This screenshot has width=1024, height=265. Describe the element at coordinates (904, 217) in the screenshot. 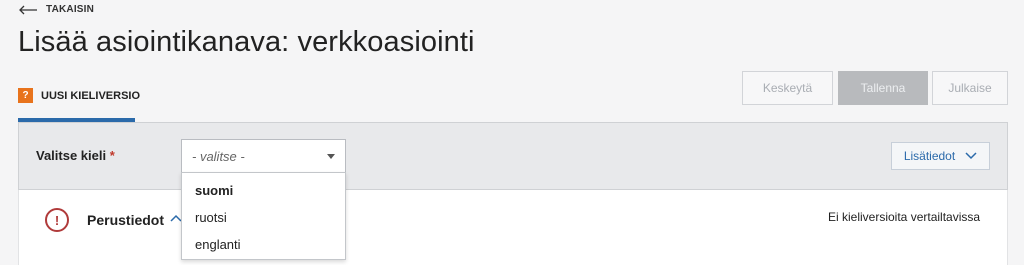

I see `compare-status-text: Ei kieliversioita vertailtavissa` at that location.